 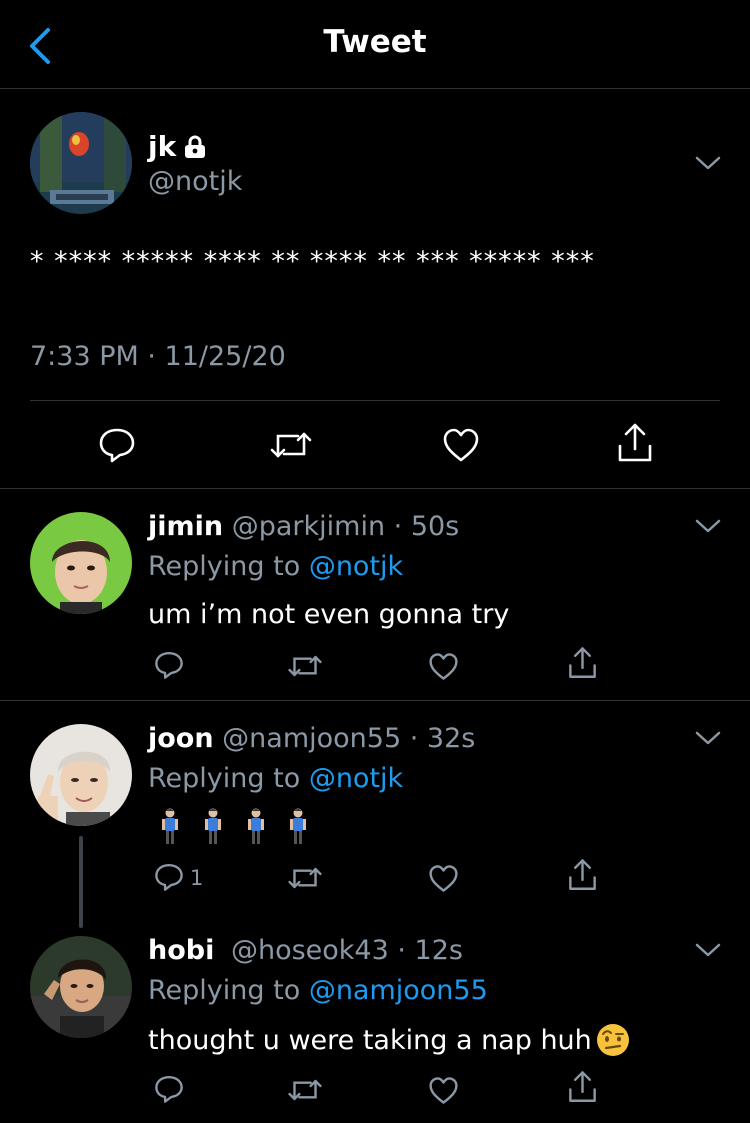 What do you see at coordinates (235, 828) in the screenshot?
I see `emoji-row` at bounding box center [235, 828].